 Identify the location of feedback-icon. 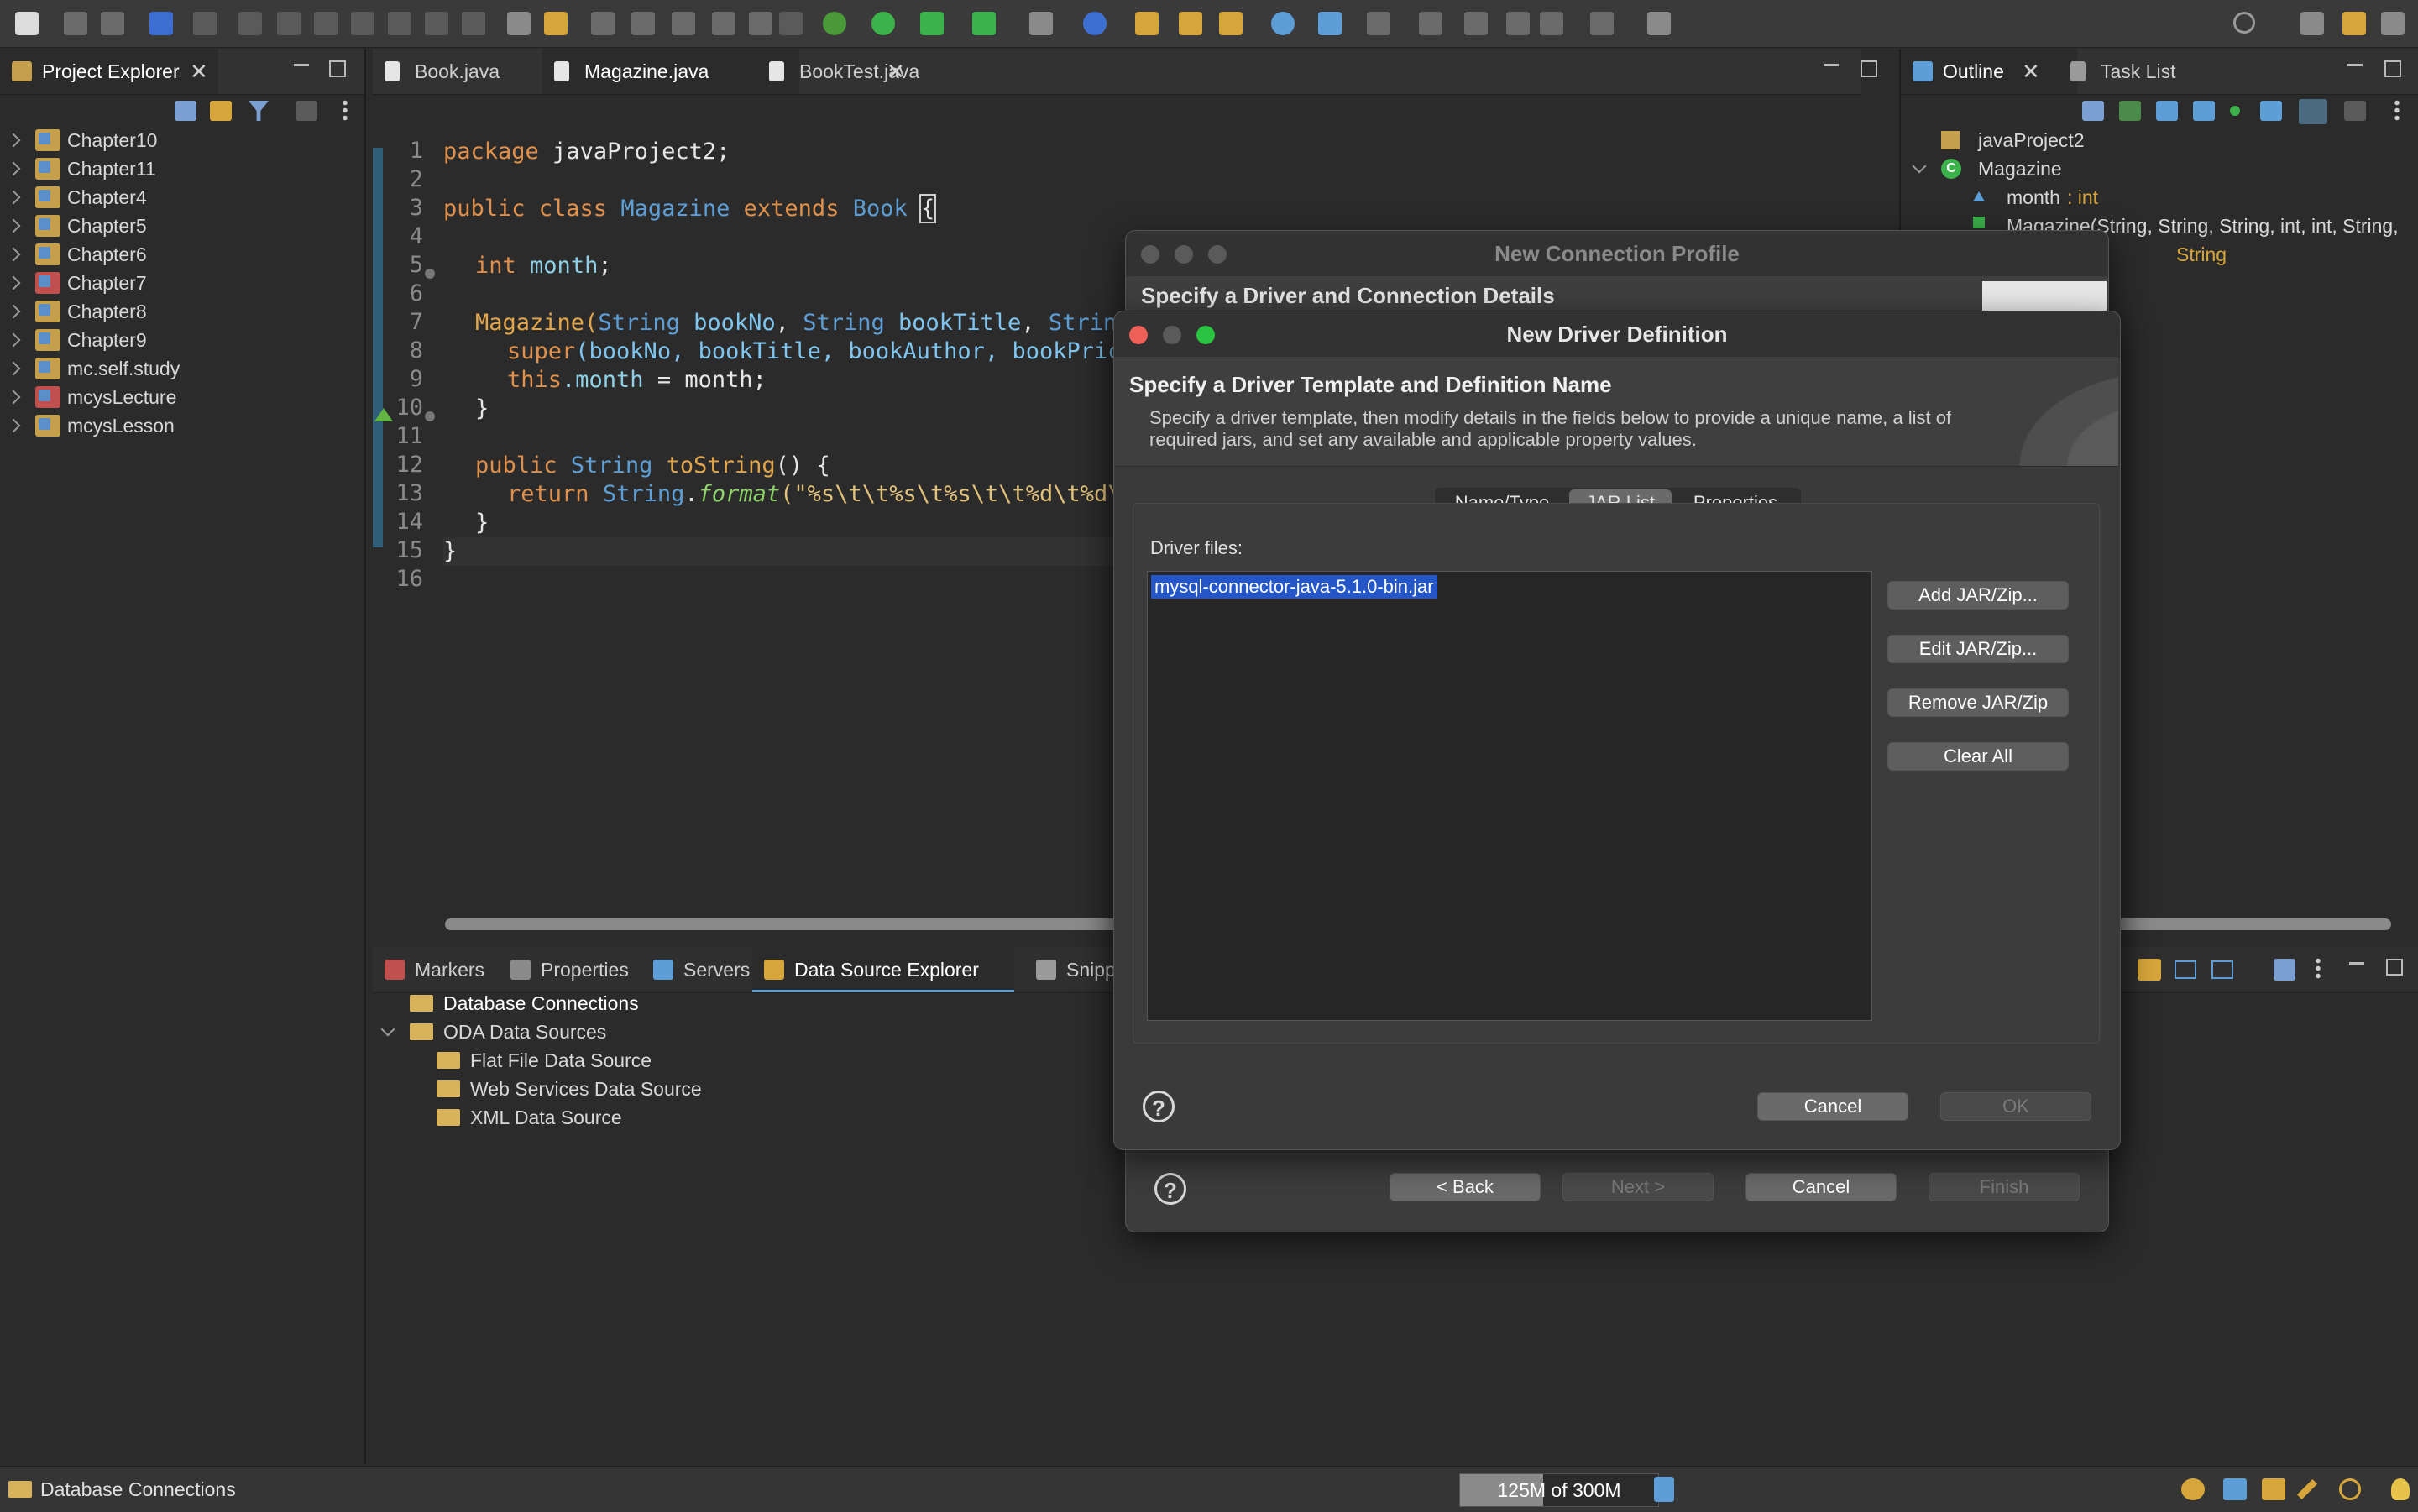
(2350, 1489).